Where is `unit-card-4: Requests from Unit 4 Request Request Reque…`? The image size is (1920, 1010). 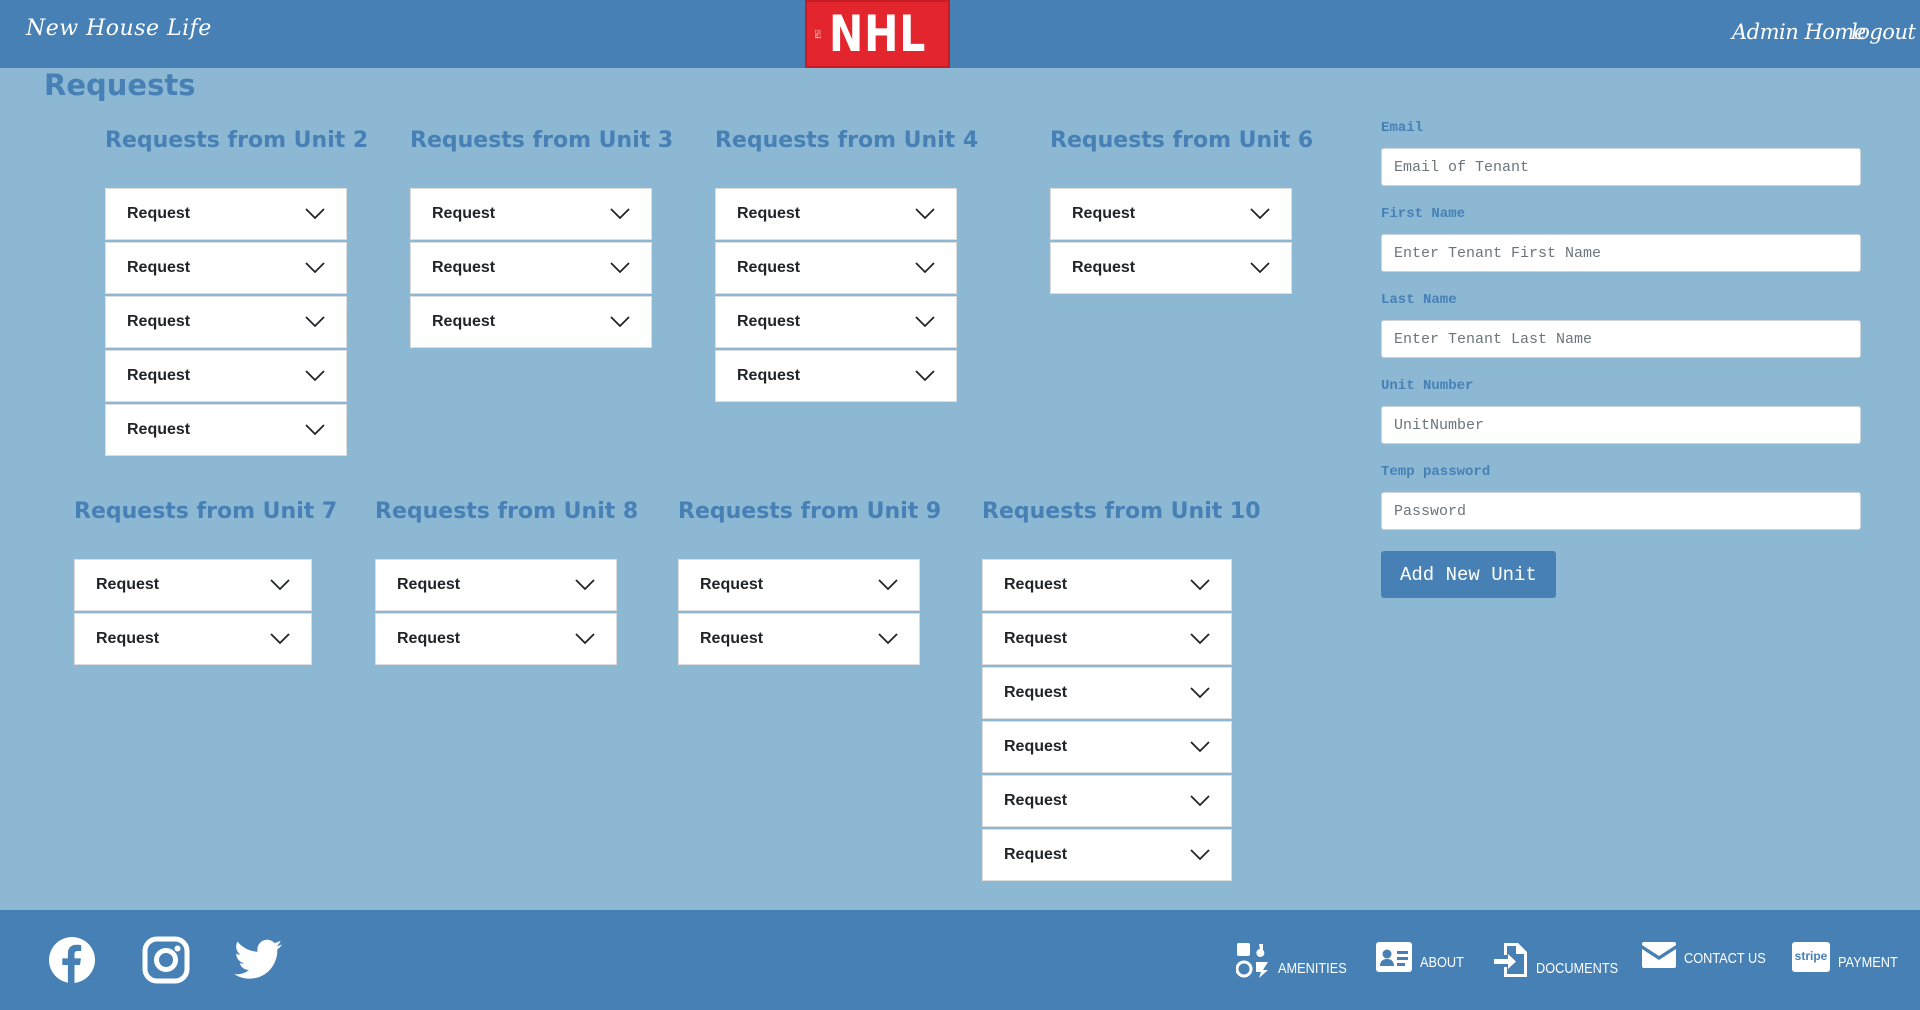
unit-card-4: Requests from Unit 4 Request Request Reque… is located at coordinates (847, 266).